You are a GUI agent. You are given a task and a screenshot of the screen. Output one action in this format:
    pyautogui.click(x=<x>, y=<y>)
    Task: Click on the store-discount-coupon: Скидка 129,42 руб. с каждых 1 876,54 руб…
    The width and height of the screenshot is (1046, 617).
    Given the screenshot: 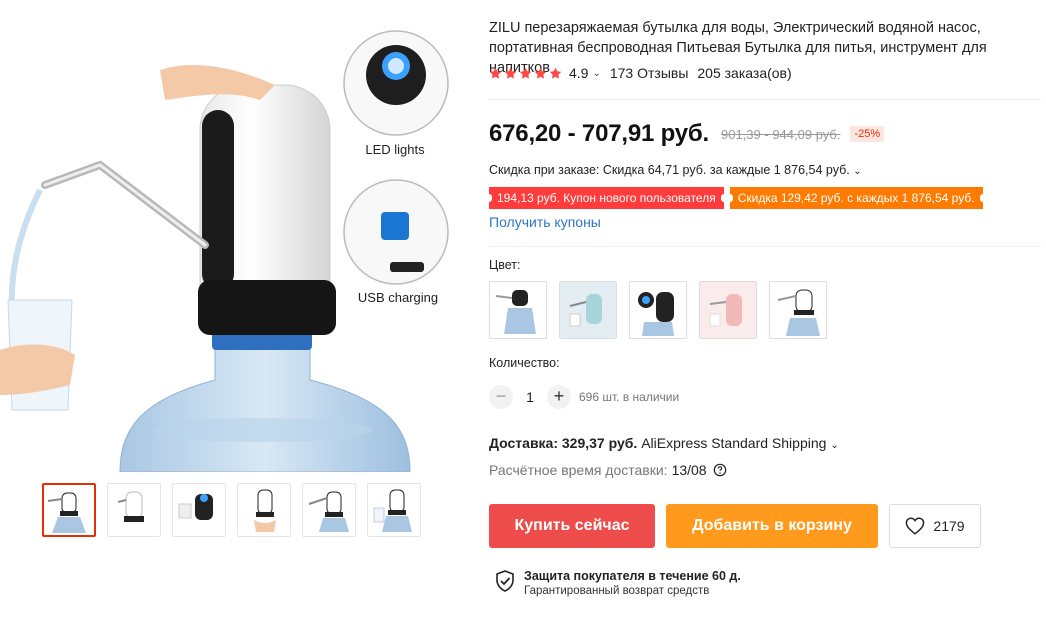 What is the action you would take?
    pyautogui.click(x=856, y=198)
    